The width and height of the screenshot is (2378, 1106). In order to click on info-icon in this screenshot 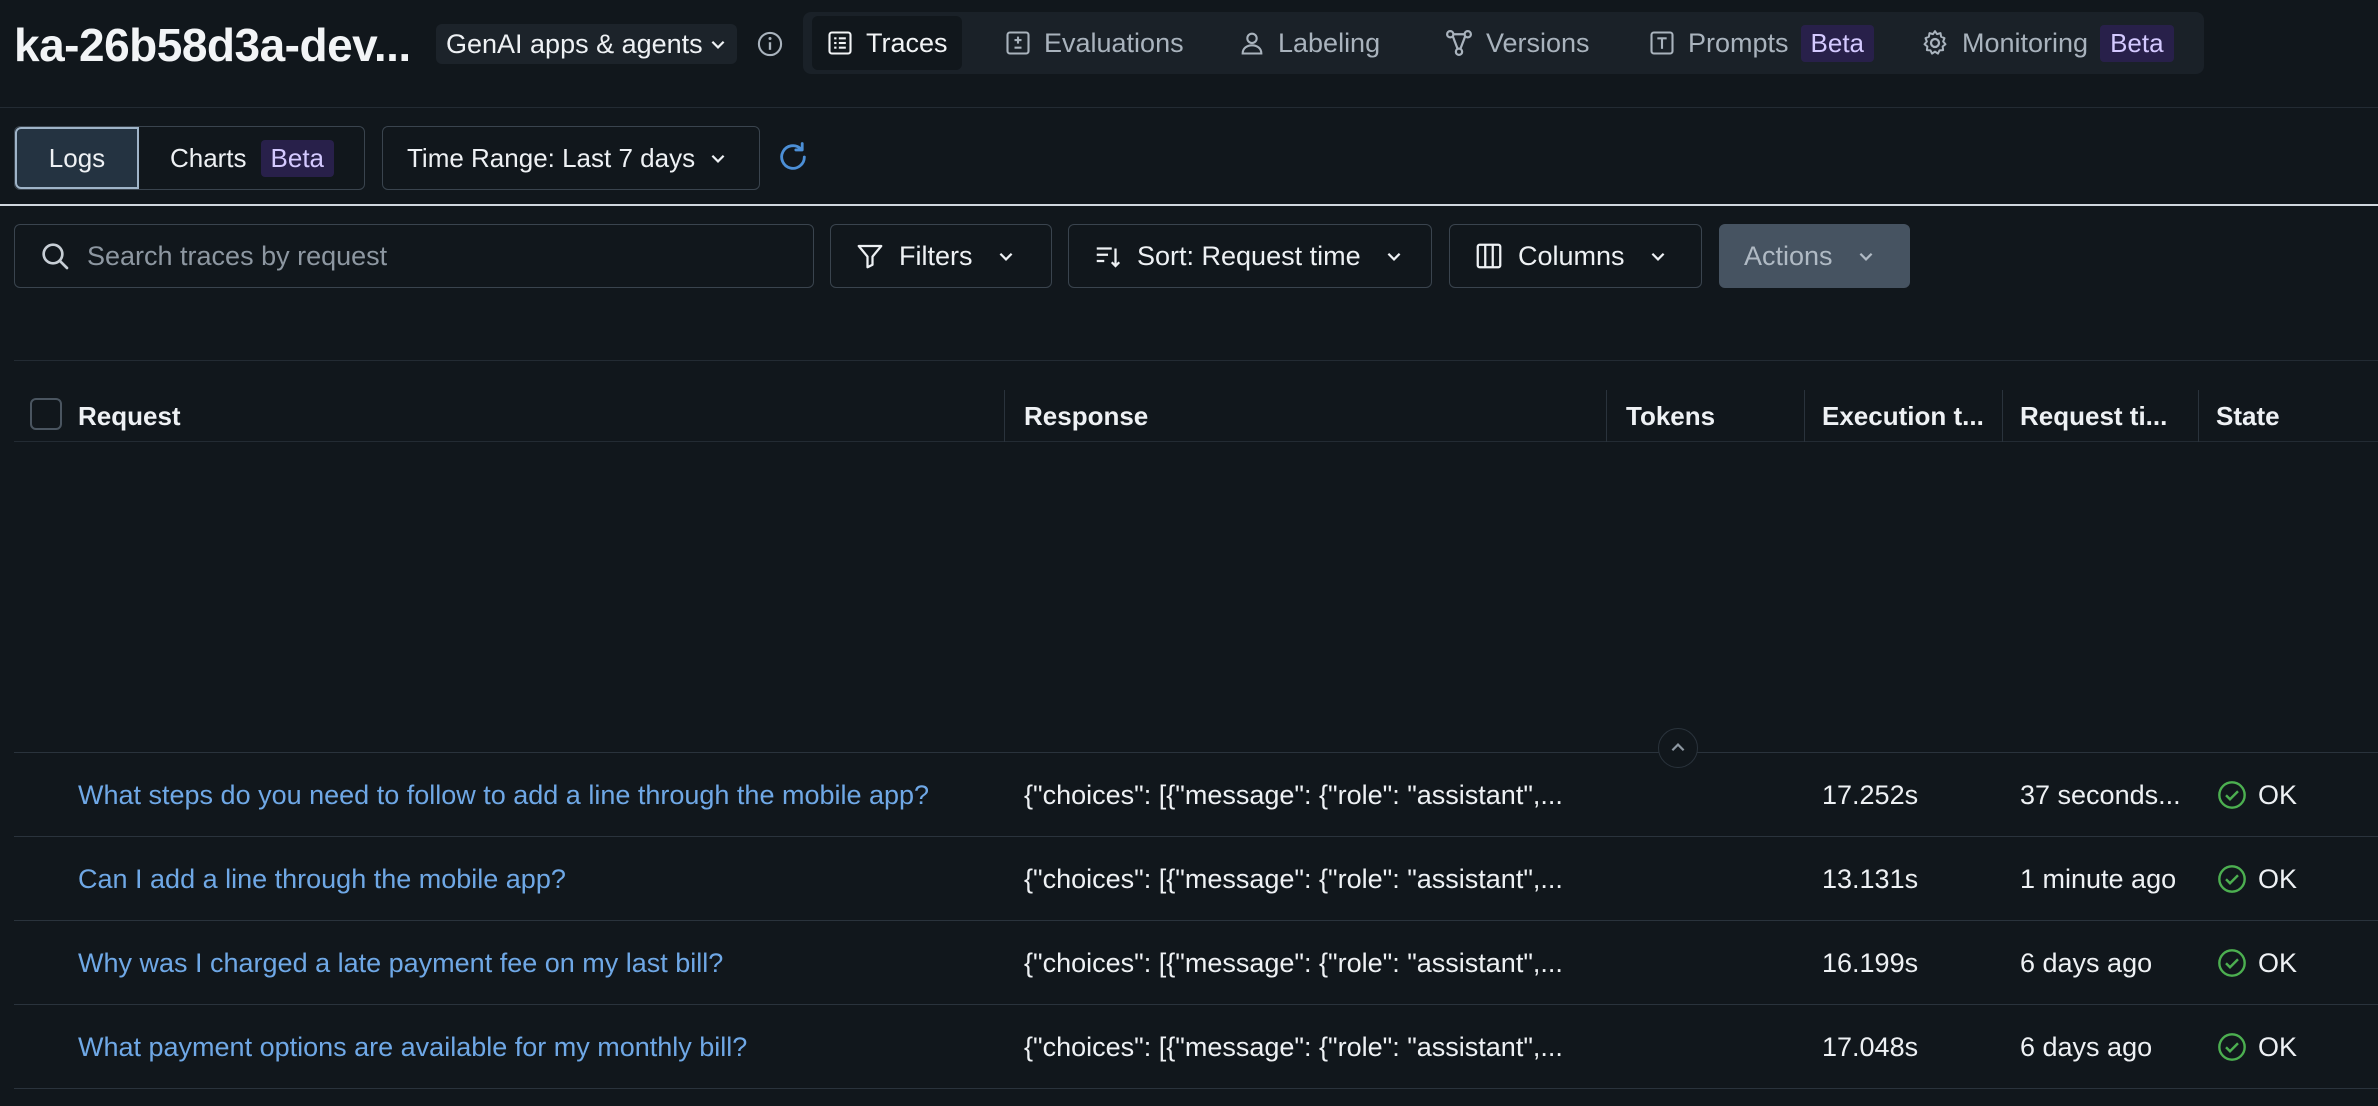, I will do `click(770, 44)`.